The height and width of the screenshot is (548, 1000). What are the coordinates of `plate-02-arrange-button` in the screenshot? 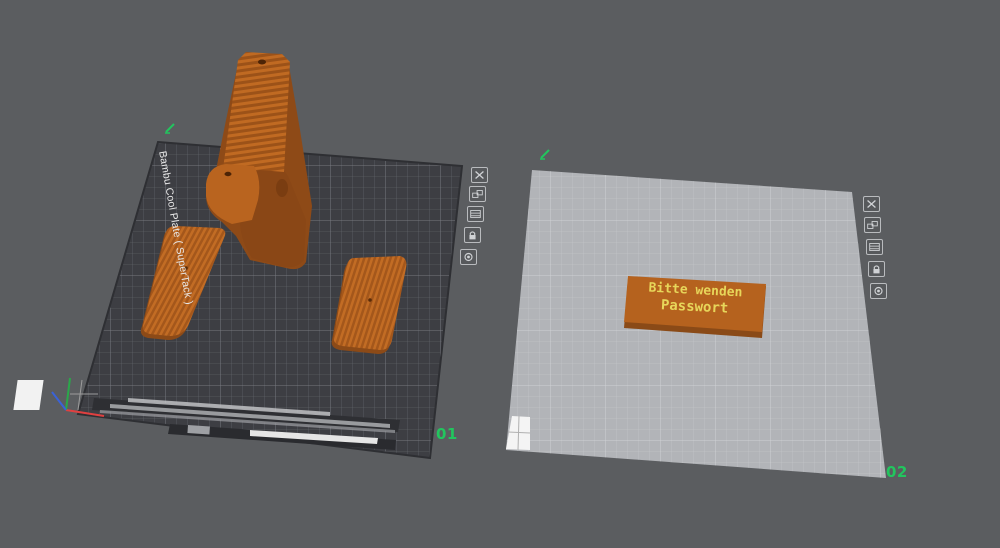 It's located at (872, 225).